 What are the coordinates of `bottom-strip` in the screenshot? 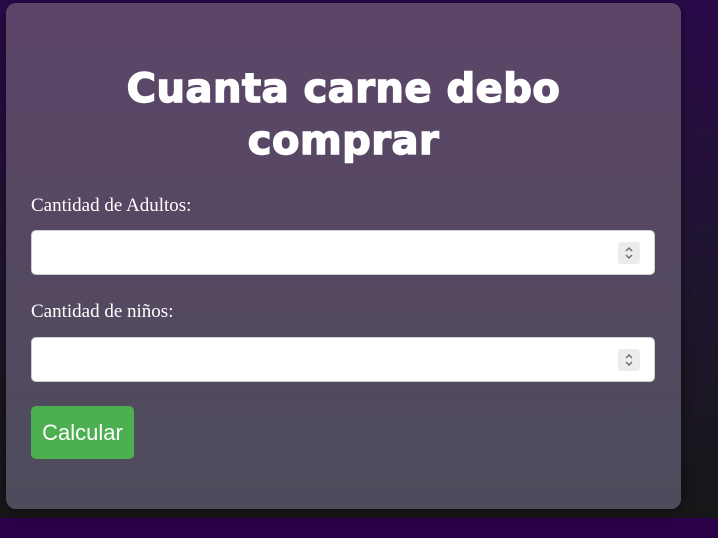 It's located at (359, 528).